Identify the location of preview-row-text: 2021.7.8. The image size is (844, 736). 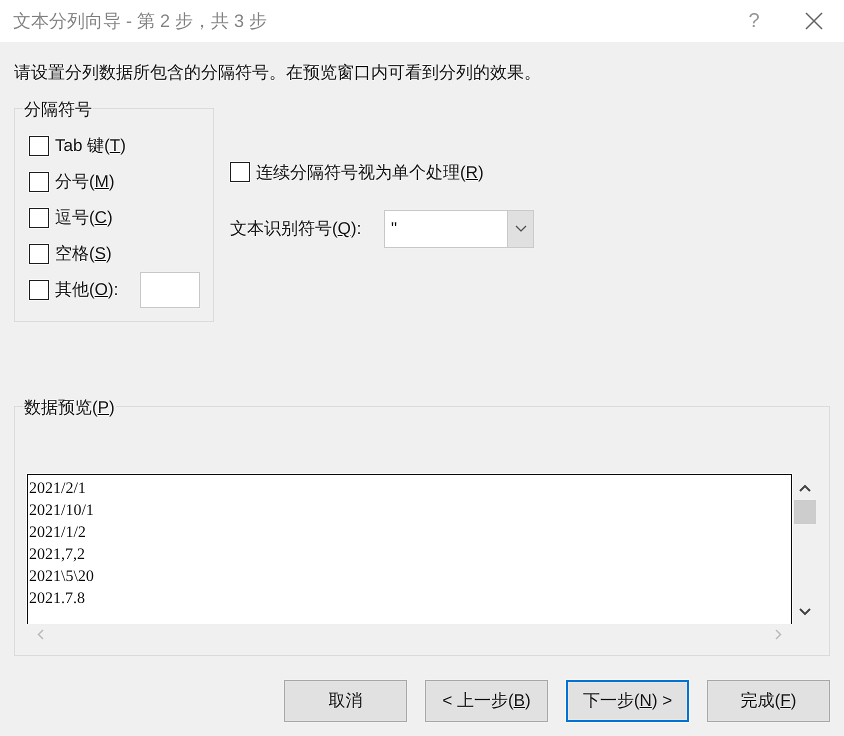
(57, 598).